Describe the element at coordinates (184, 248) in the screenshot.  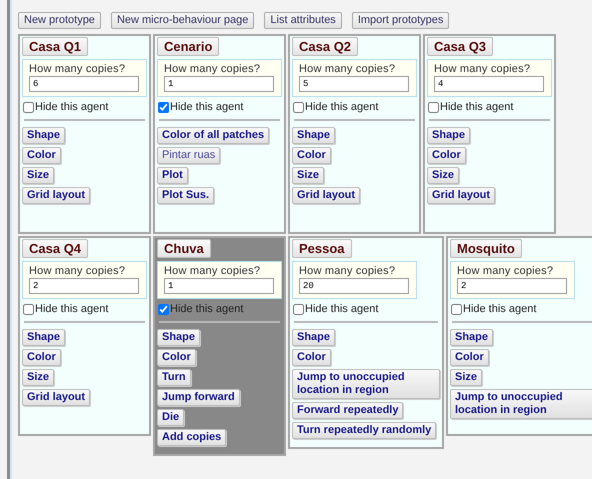
I see `agent-name-button: Chuva` at that location.